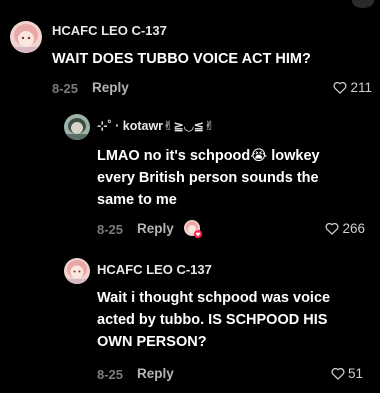  What do you see at coordinates (361, 87) in the screenshot?
I see `like-count: 211` at bounding box center [361, 87].